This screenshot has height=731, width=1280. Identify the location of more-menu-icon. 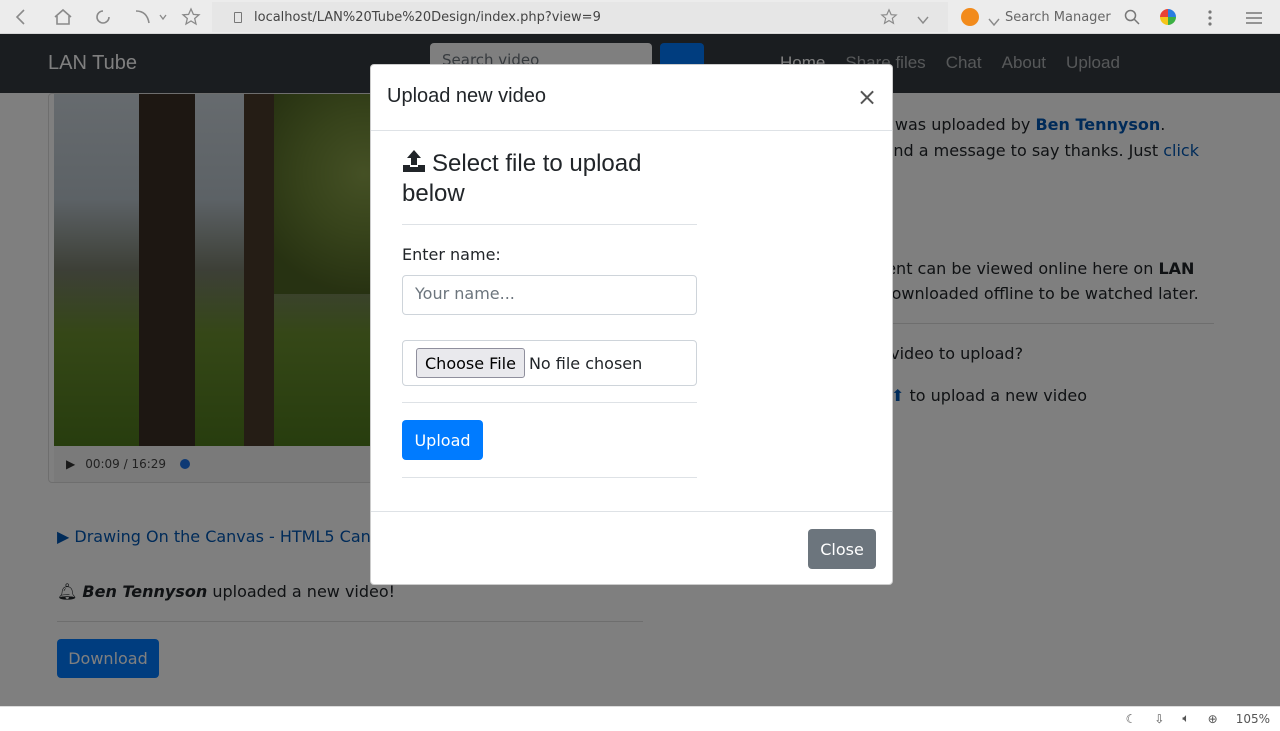
(1210, 20).